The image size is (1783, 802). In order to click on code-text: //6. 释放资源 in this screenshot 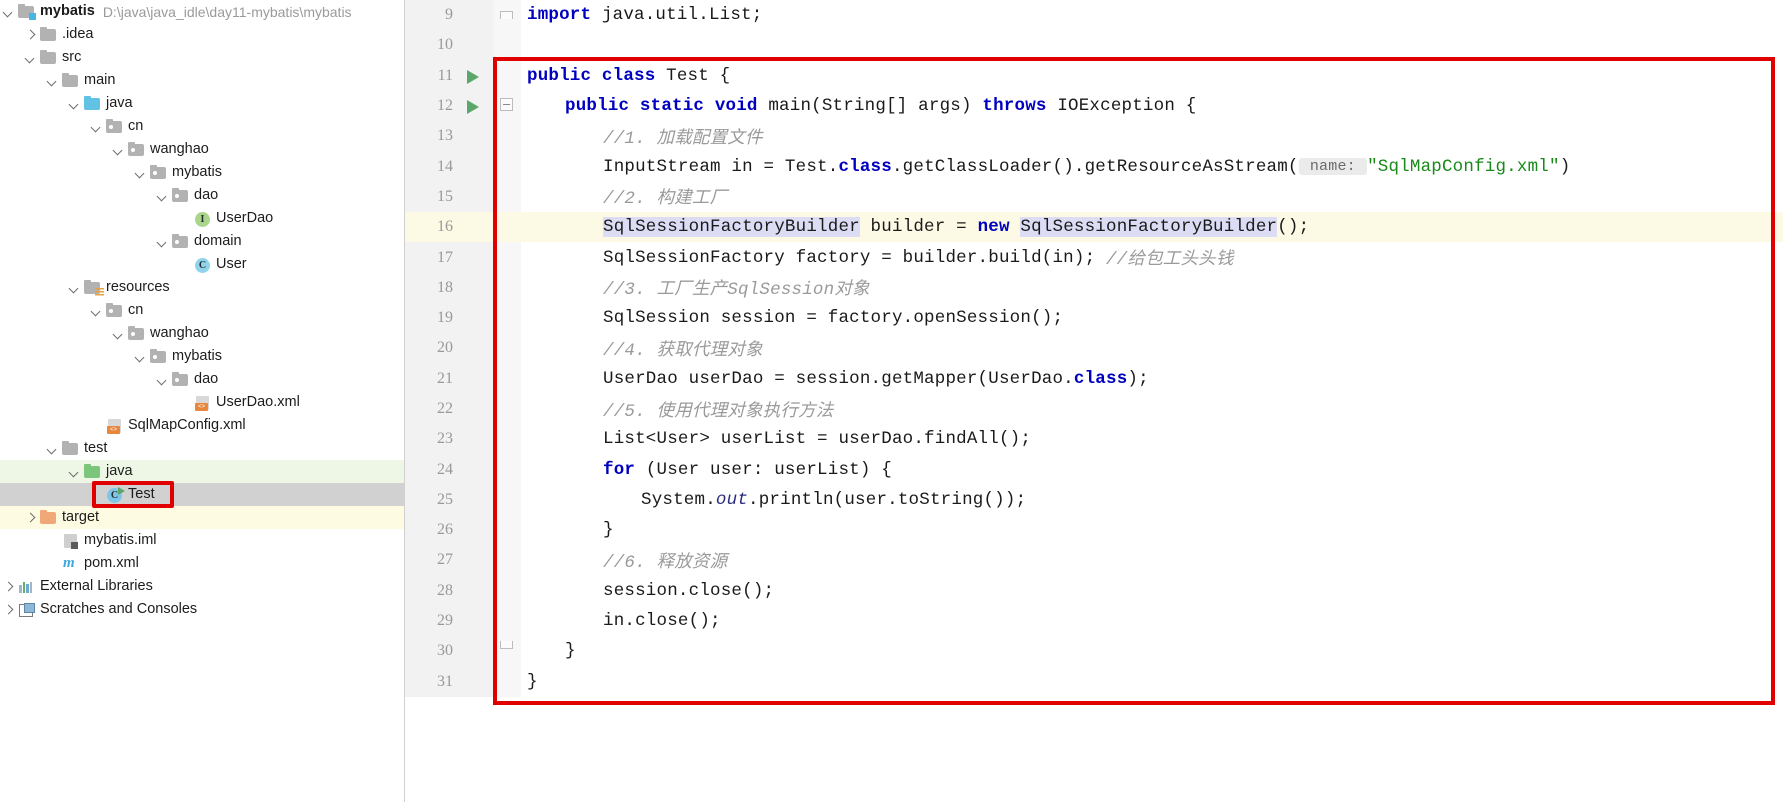, I will do `click(1152, 560)`.